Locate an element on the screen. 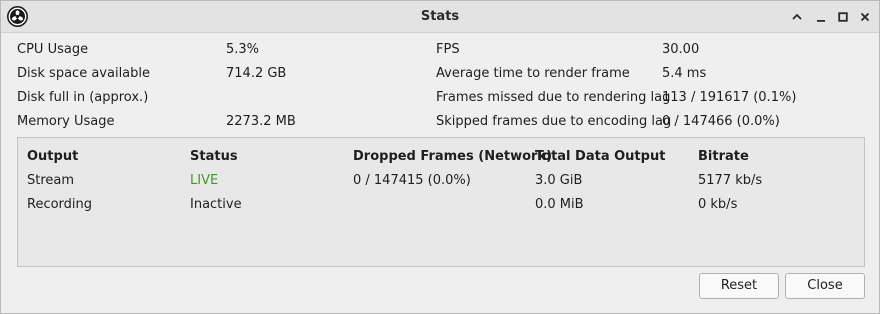  frames-missed-label: Frames missed due to rendering lag is located at coordinates (553, 97).